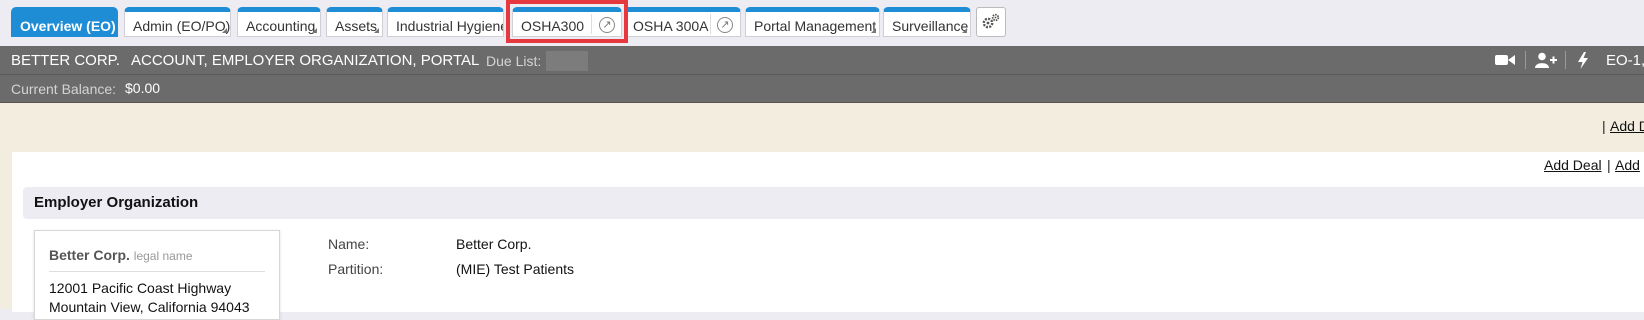 Image resolution: width=1644 pixels, height=320 pixels. I want to click on due-list-label: Due List:, so click(514, 61).